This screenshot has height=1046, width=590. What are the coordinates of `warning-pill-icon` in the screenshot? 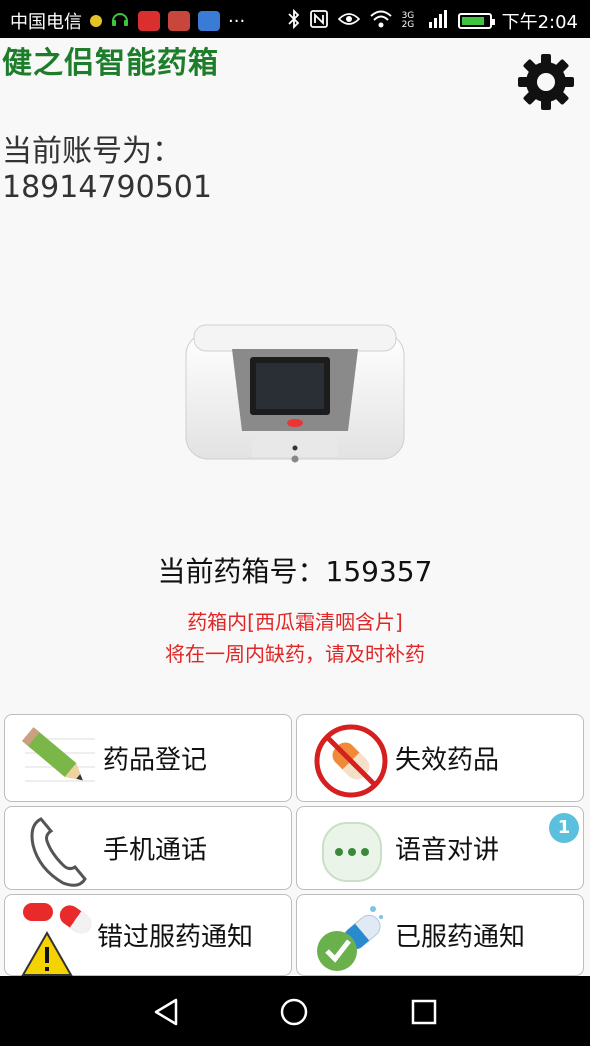 It's located at (60, 938).